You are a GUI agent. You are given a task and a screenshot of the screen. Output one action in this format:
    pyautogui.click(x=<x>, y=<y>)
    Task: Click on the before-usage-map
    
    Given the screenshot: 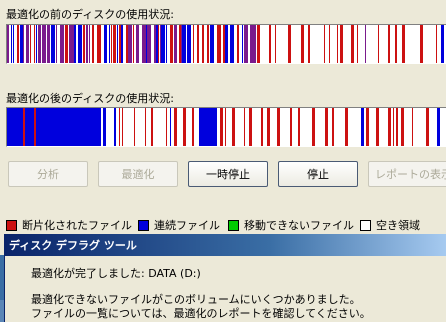 What is the action you would take?
    pyautogui.click(x=226, y=44)
    